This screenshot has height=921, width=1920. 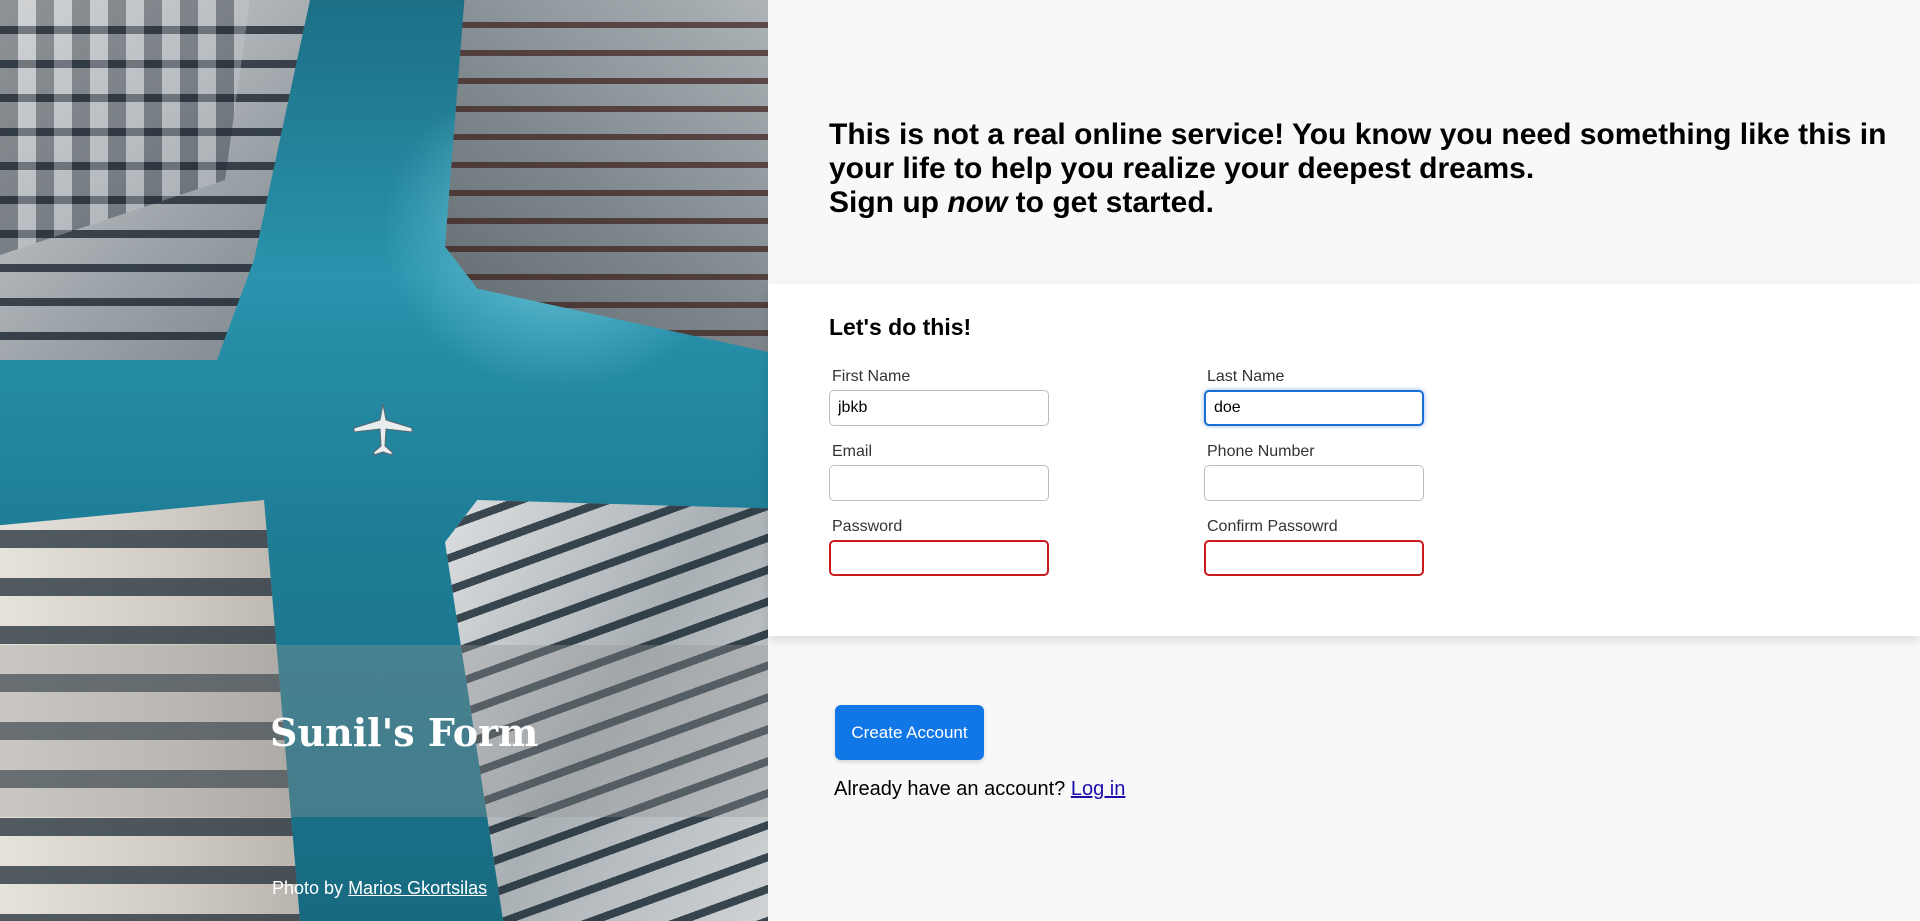 I want to click on intro-line-2-suffix: to get started., so click(x=1111, y=202).